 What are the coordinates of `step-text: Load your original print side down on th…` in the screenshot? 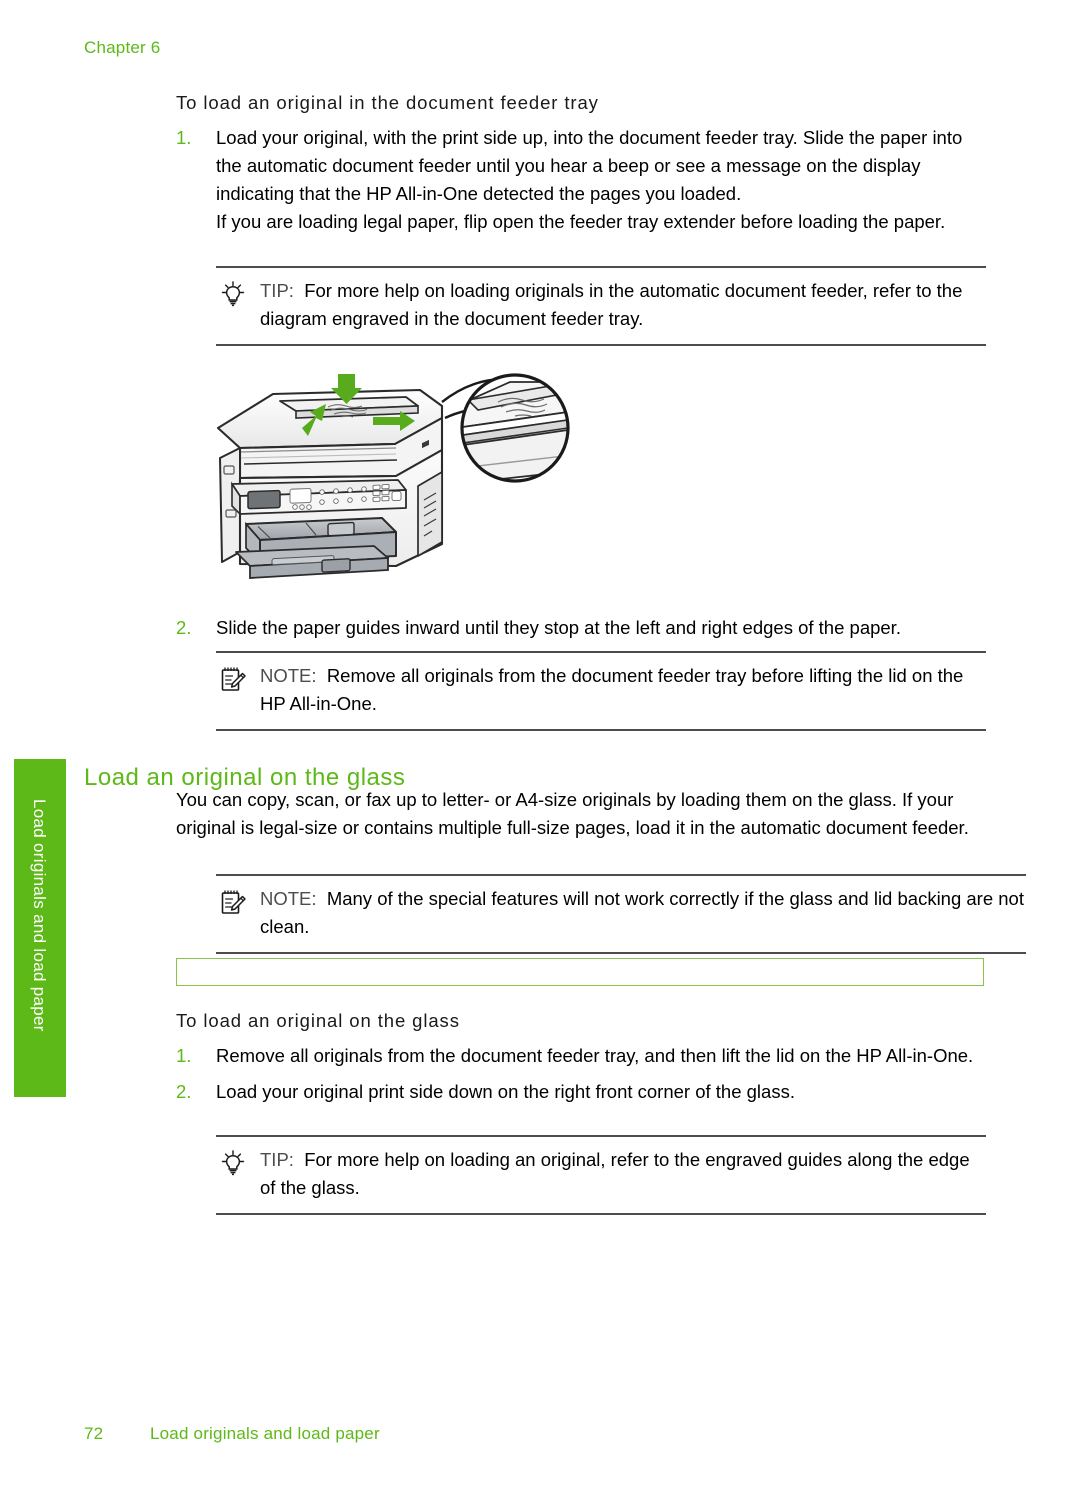 It's located at (505, 1091).